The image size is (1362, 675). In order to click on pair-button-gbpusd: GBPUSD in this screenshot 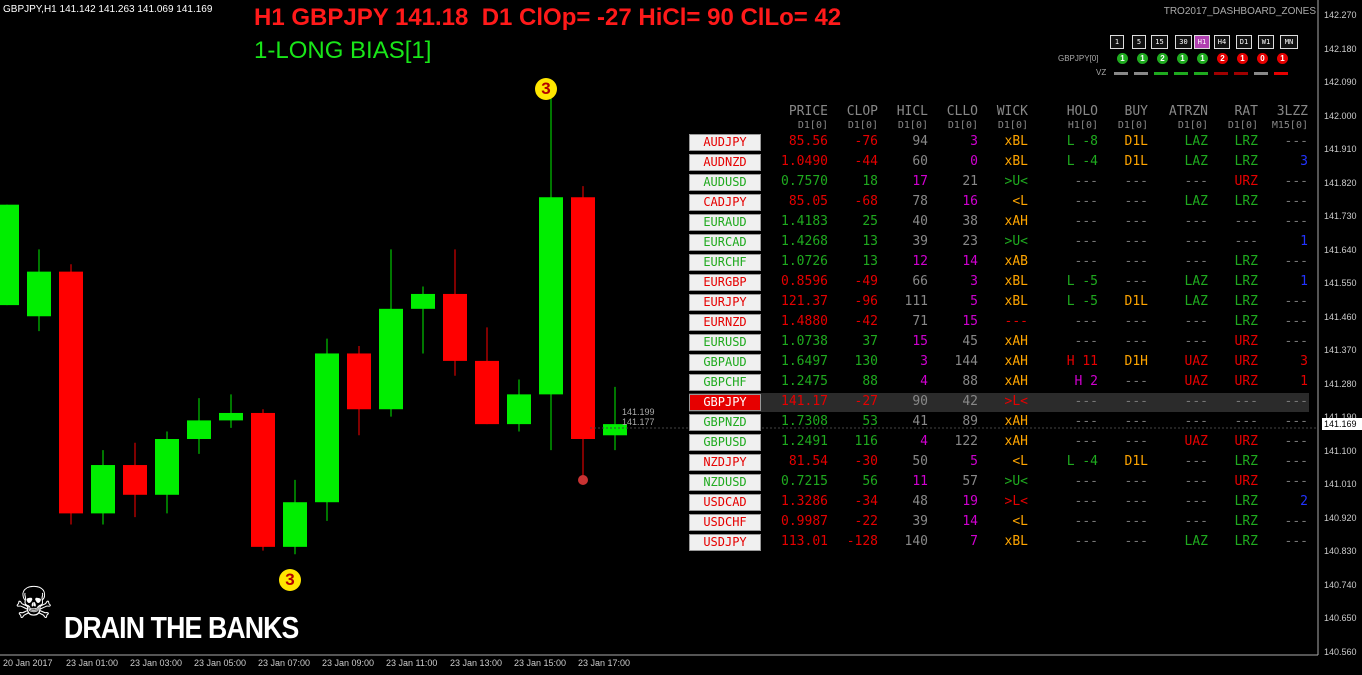, I will do `click(725, 442)`.